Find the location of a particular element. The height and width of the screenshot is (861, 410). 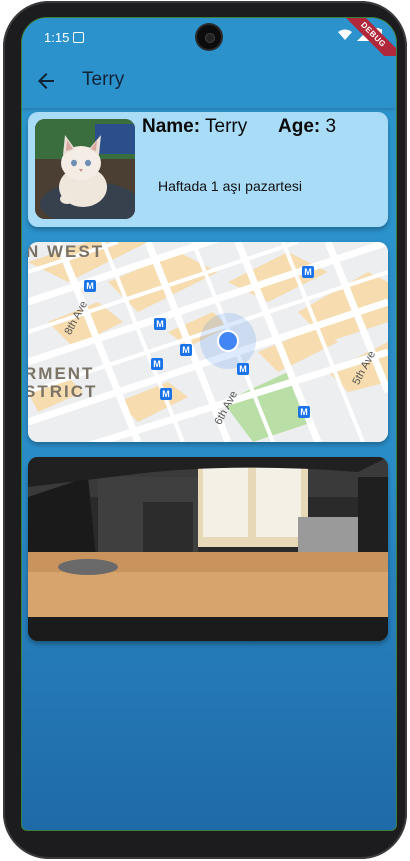

front-camera is located at coordinates (209, 37).